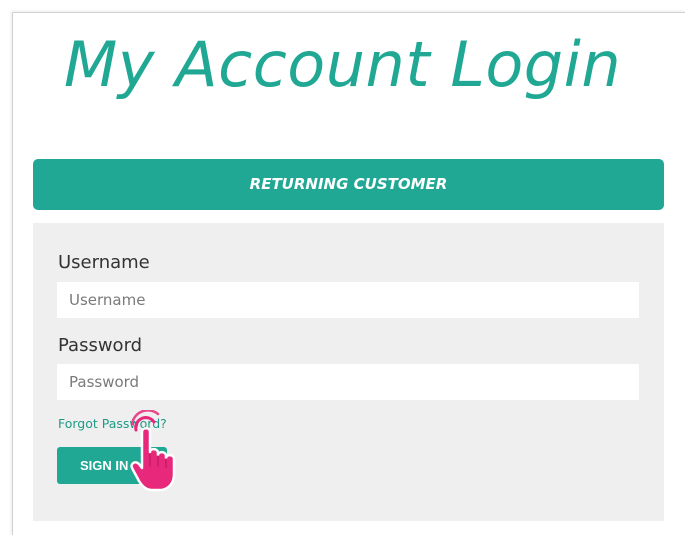 This screenshot has height=535, width=685. Describe the element at coordinates (100, 345) in the screenshot. I see `password-label: Password` at that location.